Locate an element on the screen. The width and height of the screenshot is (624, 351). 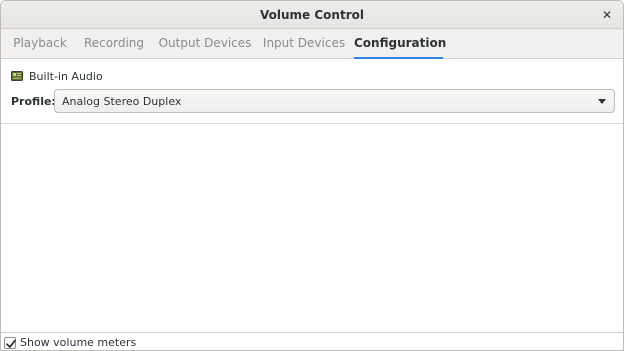
tab-configuration: Configuration is located at coordinates (400, 44).